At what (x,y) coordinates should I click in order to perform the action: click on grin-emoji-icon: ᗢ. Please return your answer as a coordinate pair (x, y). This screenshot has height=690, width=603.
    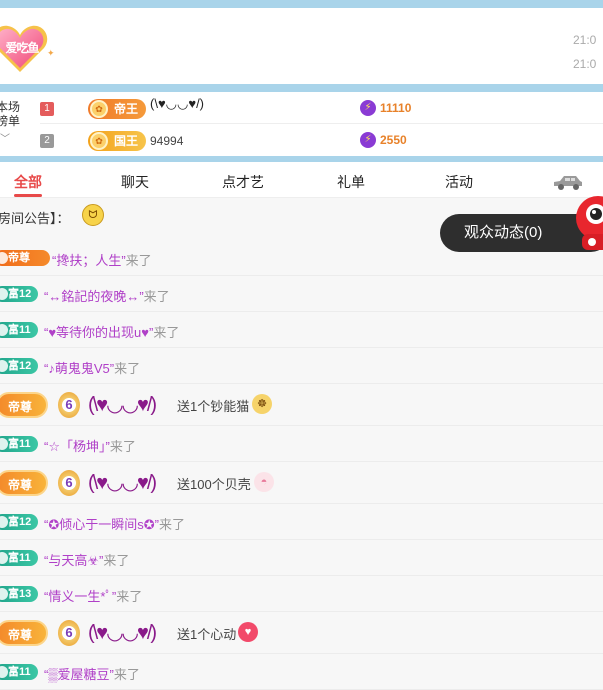
    Looking at the image, I should click on (93, 215).